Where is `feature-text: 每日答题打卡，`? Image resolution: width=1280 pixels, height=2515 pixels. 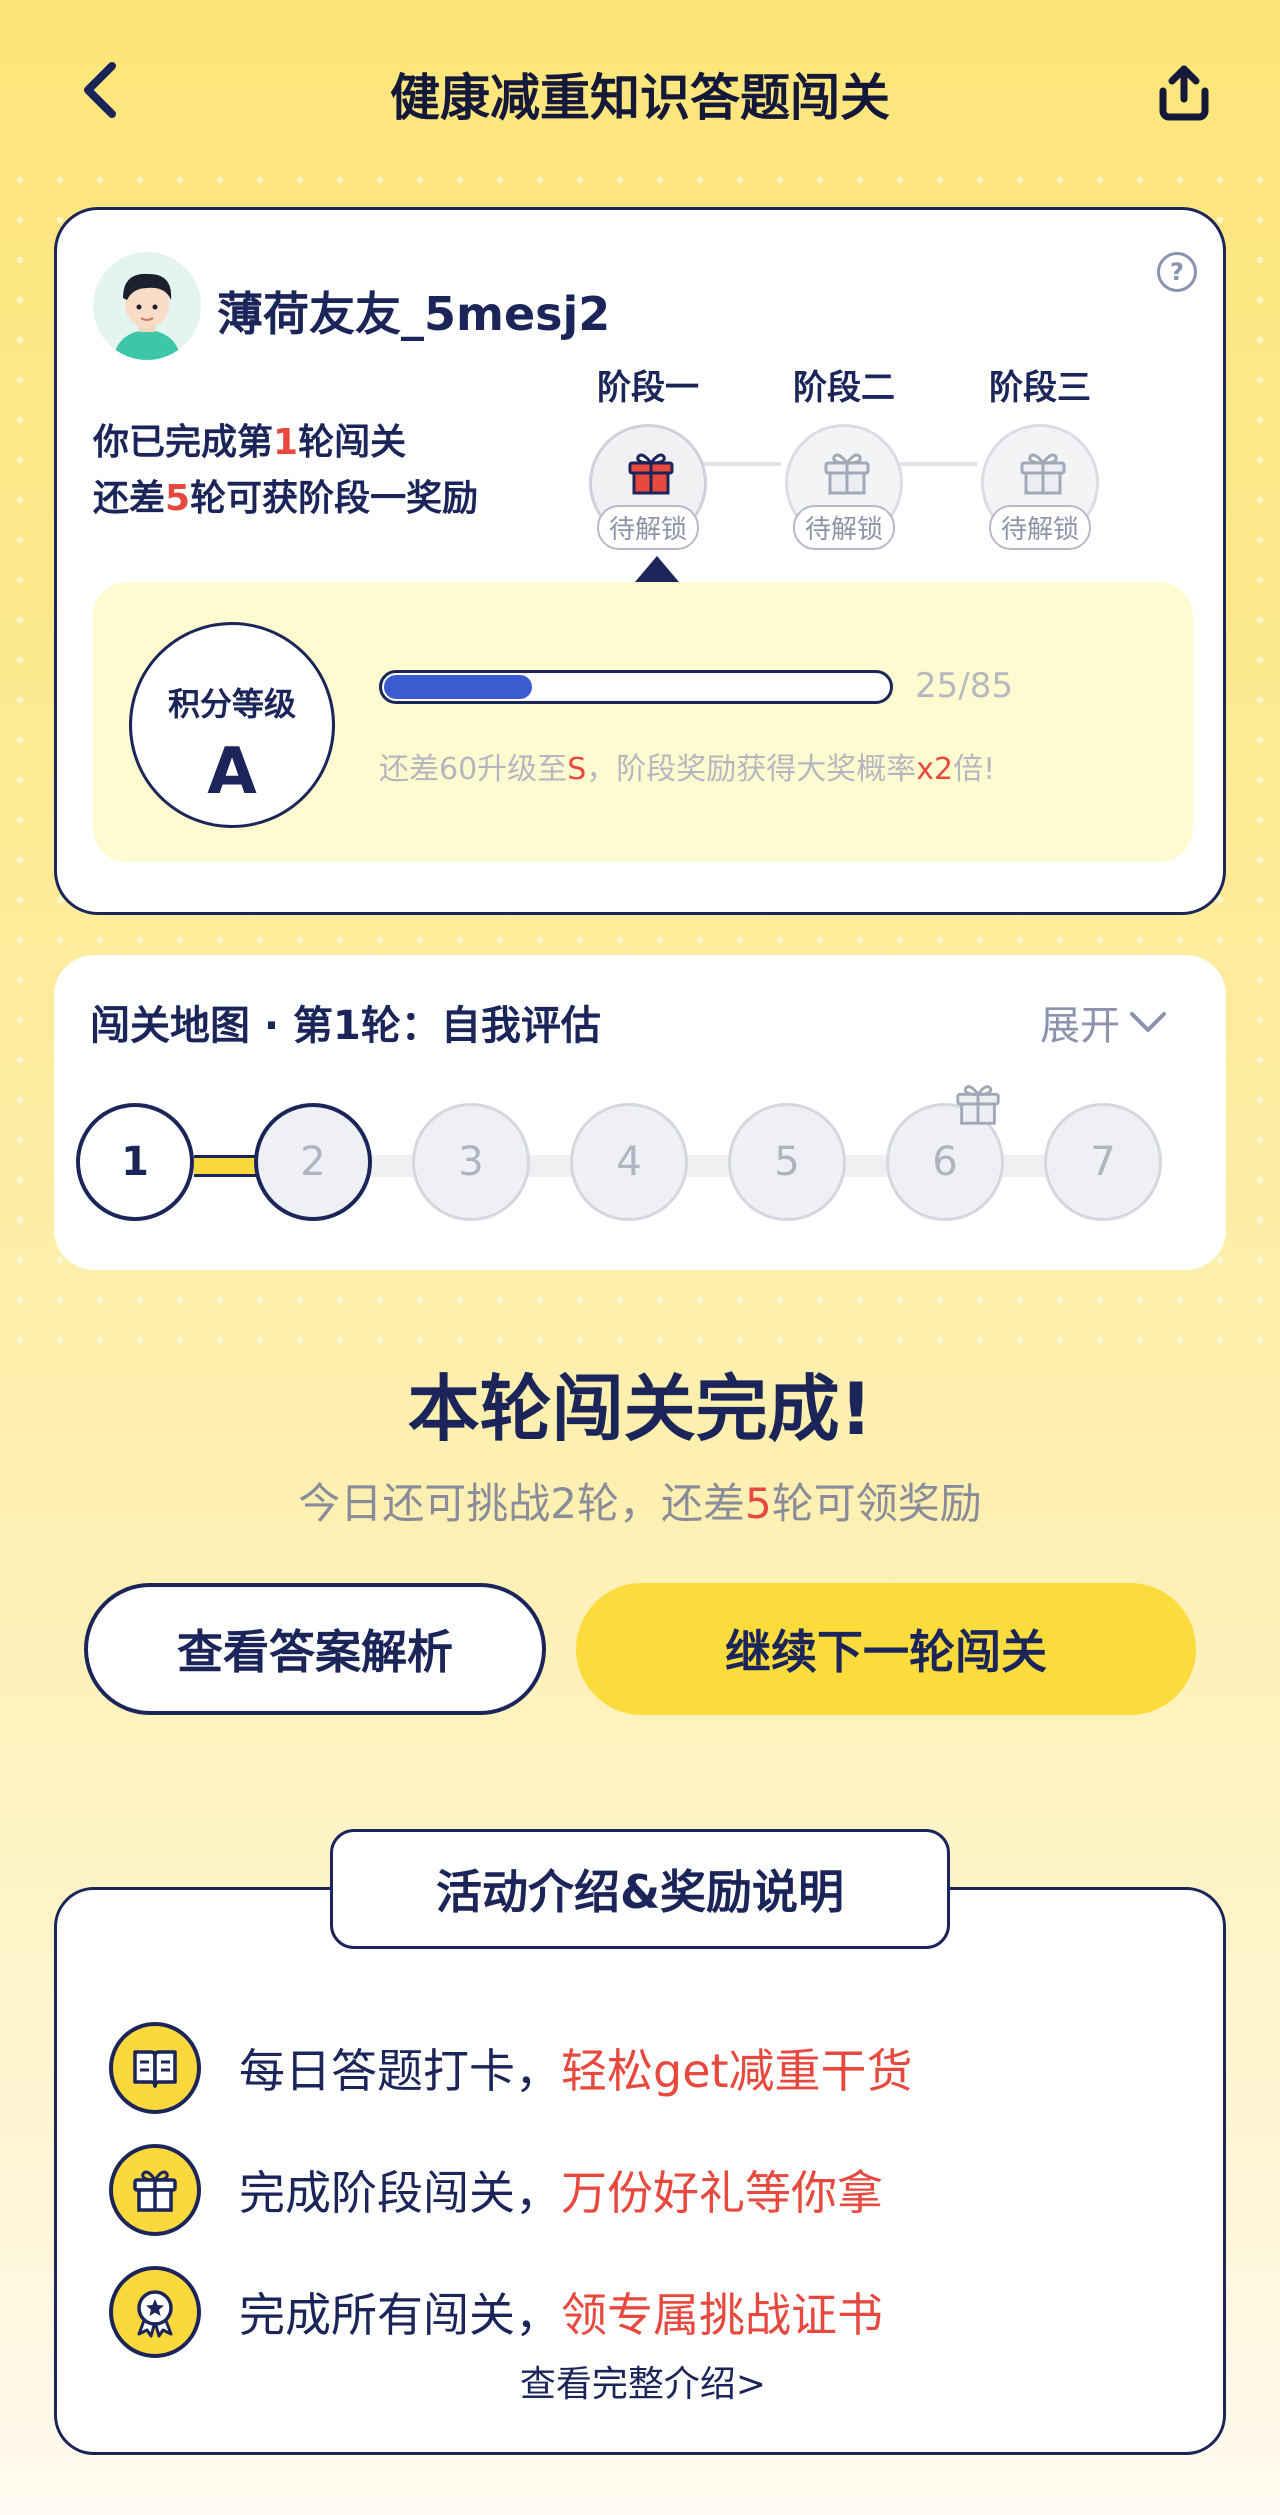
feature-text: 每日答题打卡， is located at coordinates (400, 2071).